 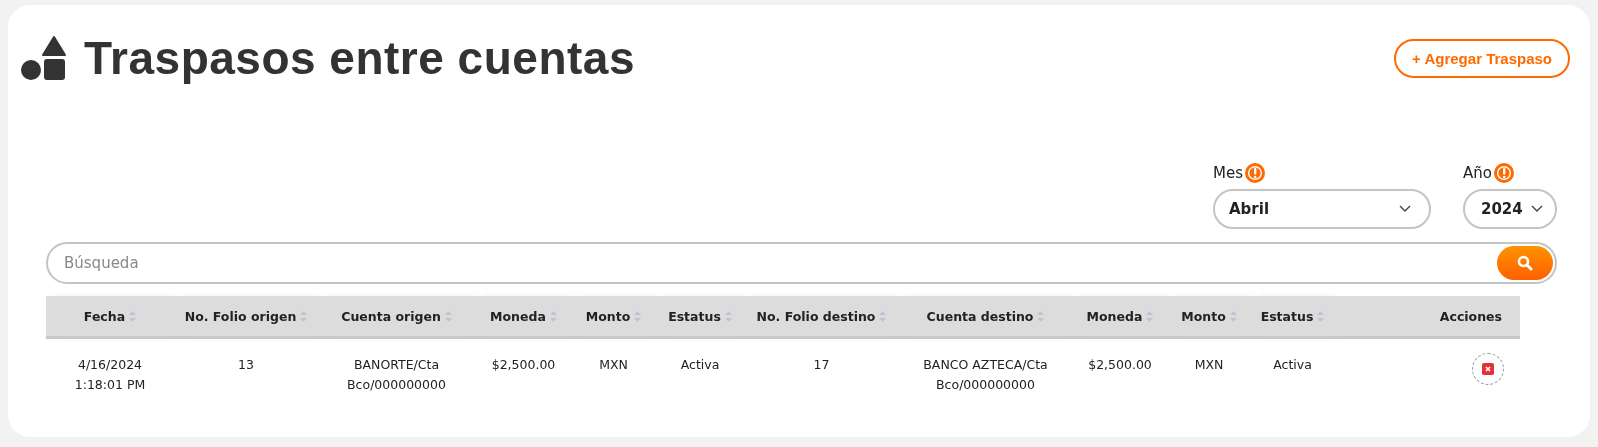 I want to click on search-icon, so click(x=1525, y=263).